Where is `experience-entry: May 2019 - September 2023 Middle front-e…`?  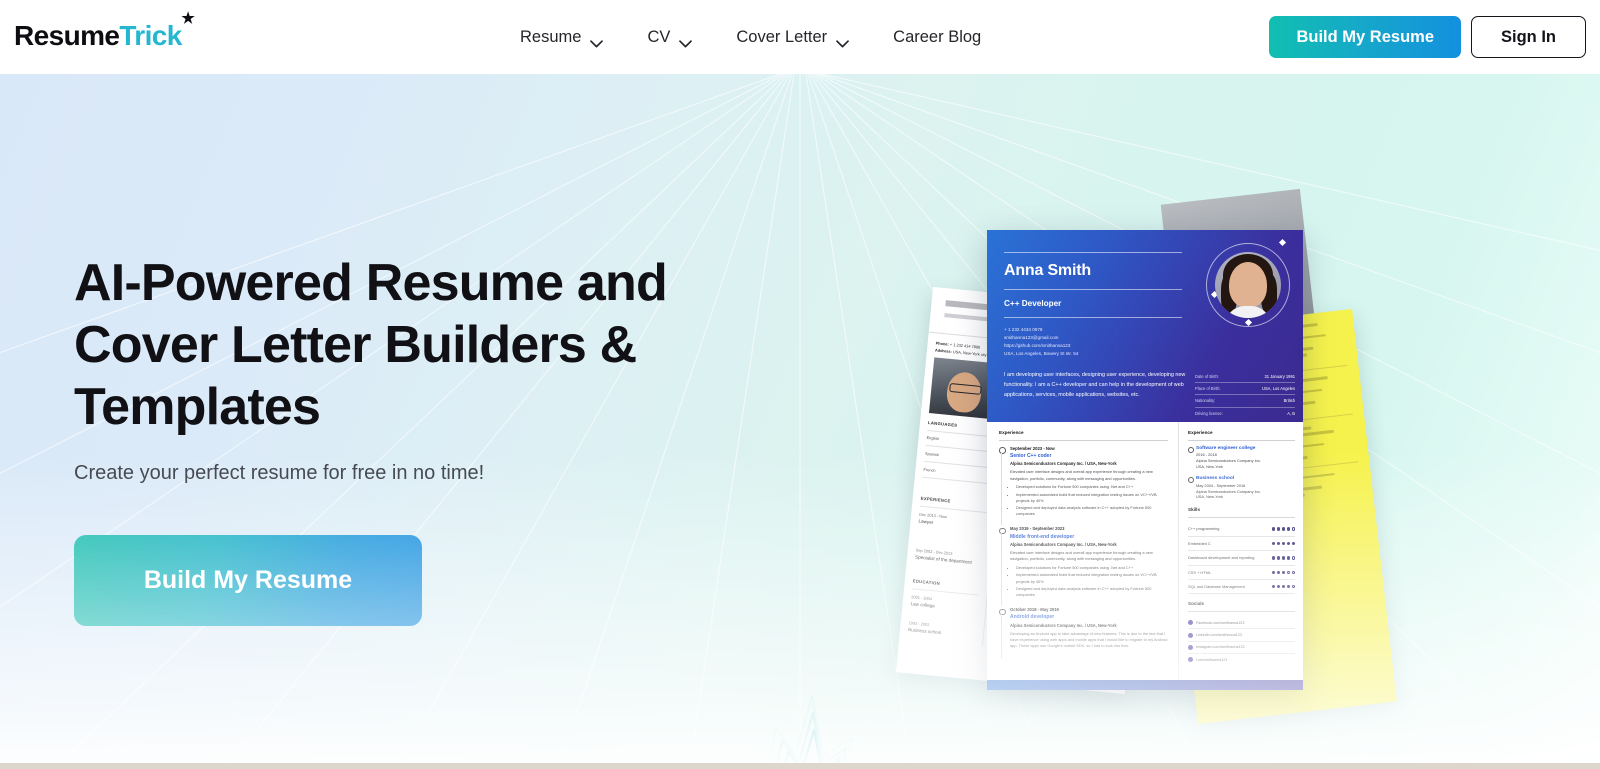 experience-entry: May 2019 - September 2023 Middle front-e… is located at coordinates (1083, 566).